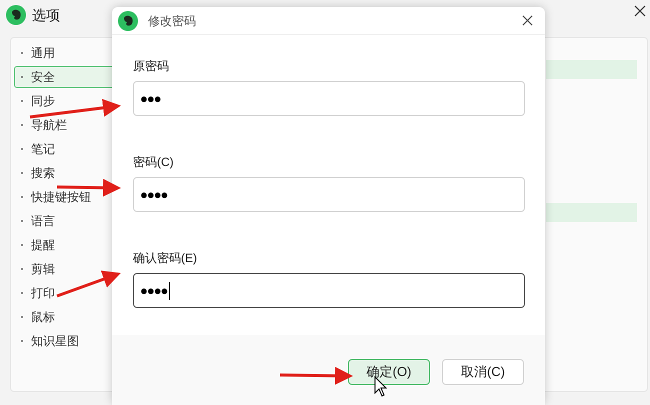  Describe the element at coordinates (88, 284) in the screenshot. I see `annotation-arrow` at that location.